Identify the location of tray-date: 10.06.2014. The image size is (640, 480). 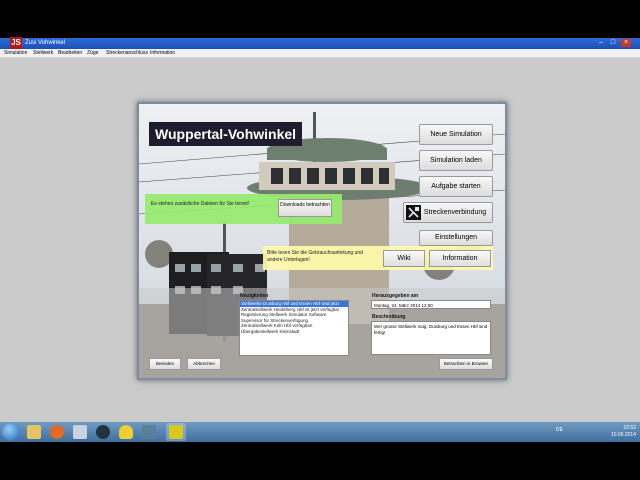
(623, 435).